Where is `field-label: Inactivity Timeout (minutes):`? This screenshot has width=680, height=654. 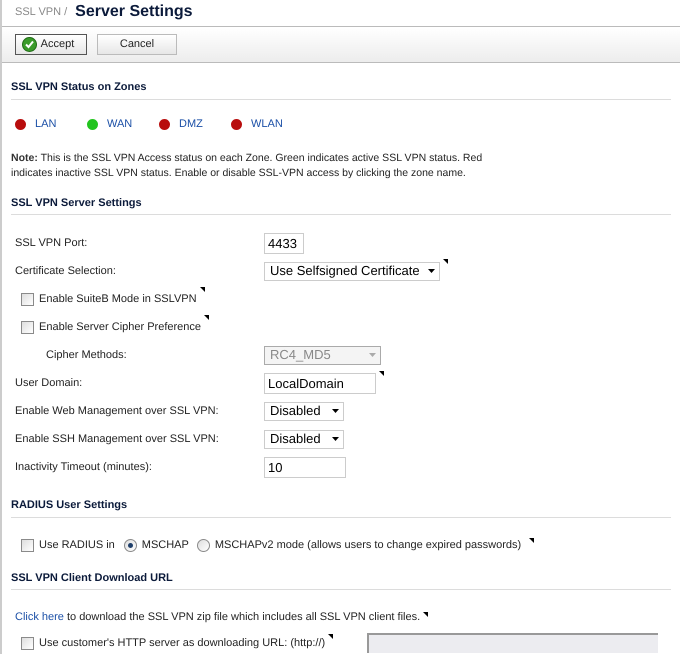
field-label: Inactivity Timeout (minutes): is located at coordinates (83, 467).